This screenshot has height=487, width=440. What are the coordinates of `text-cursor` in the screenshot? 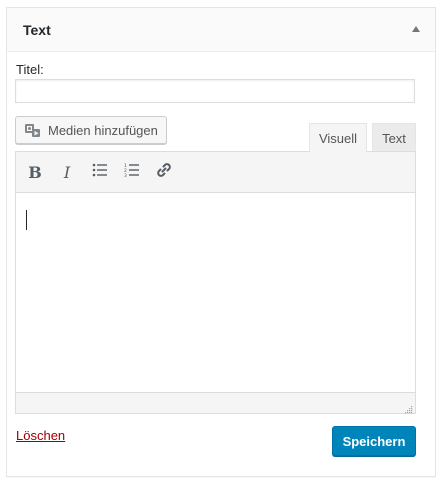 It's located at (26, 220).